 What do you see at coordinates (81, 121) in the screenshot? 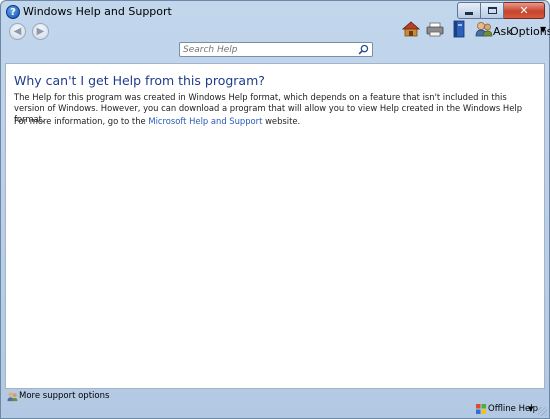
I see `more-info-prefix: For more information, go to the` at bounding box center [81, 121].